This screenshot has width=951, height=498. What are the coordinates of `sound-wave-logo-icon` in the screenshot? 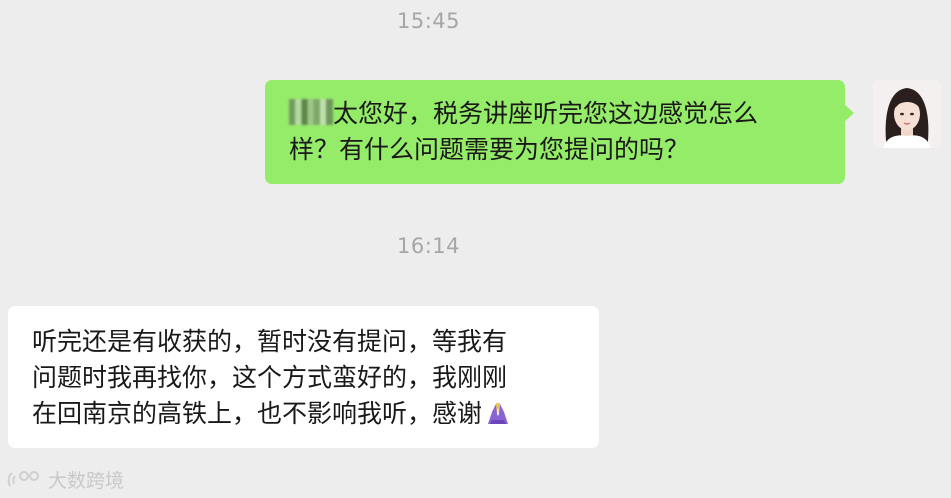 It's located at (23, 478).